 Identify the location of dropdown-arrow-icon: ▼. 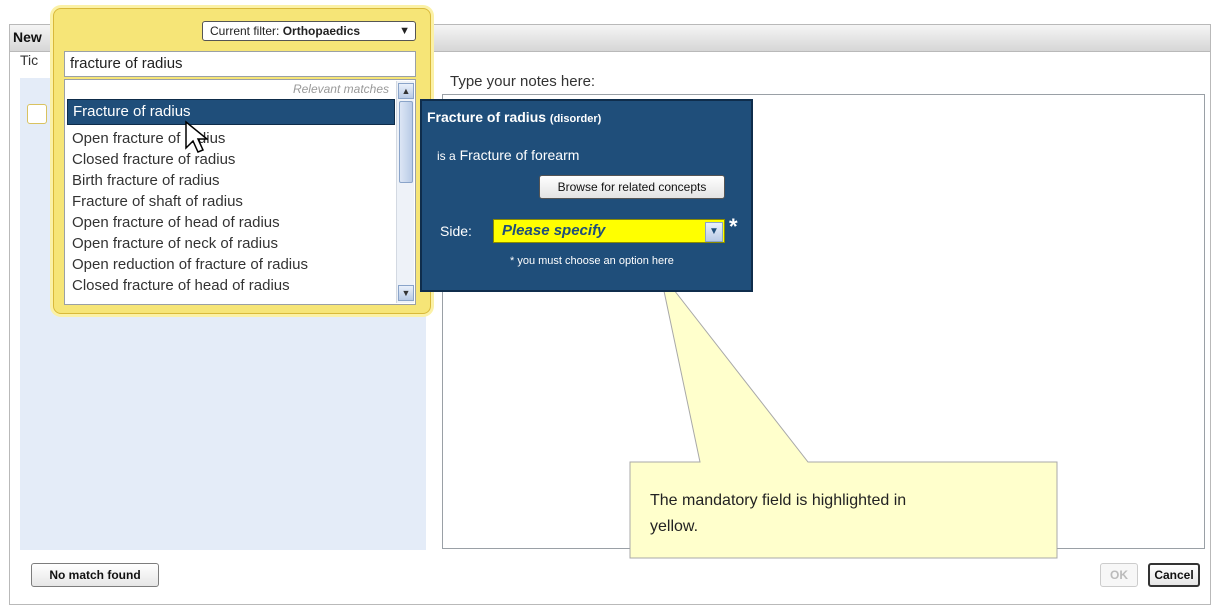
(404, 31).